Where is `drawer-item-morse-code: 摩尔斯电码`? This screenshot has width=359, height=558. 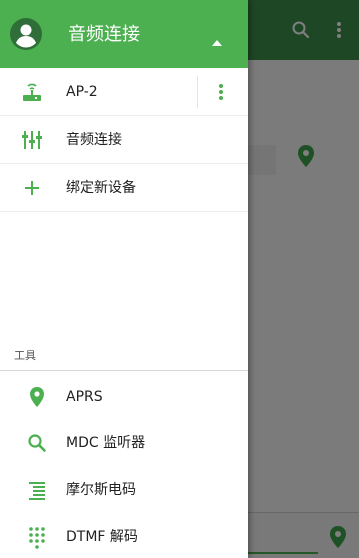
drawer-item-morse-code: 摩尔斯电码 is located at coordinates (124, 490).